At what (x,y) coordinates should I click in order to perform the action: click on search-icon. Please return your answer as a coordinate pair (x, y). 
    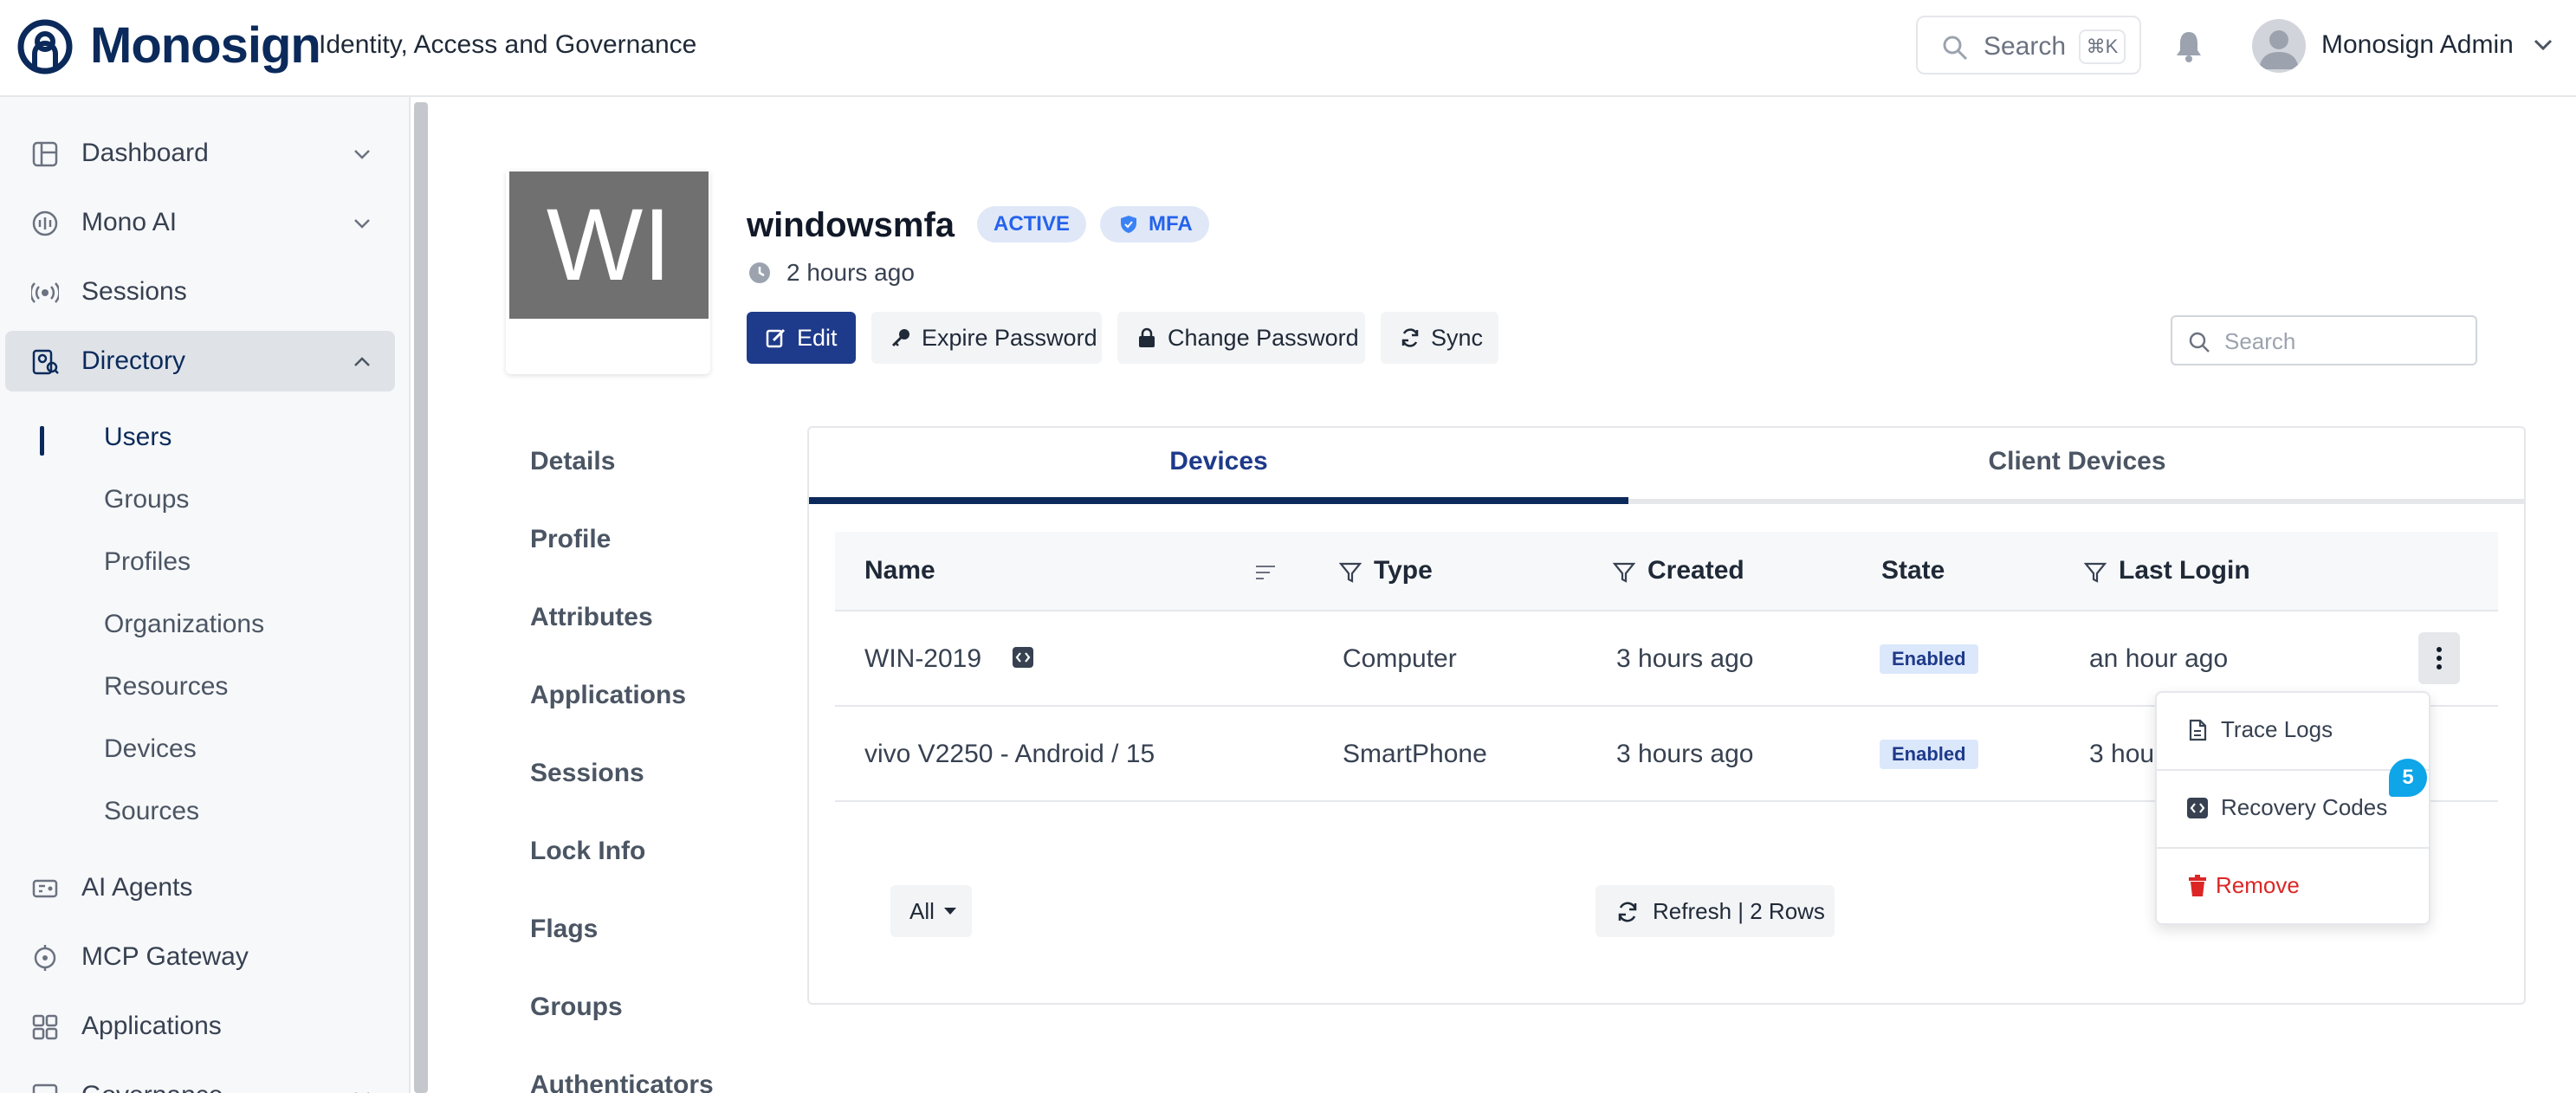
    Looking at the image, I should click on (1955, 48).